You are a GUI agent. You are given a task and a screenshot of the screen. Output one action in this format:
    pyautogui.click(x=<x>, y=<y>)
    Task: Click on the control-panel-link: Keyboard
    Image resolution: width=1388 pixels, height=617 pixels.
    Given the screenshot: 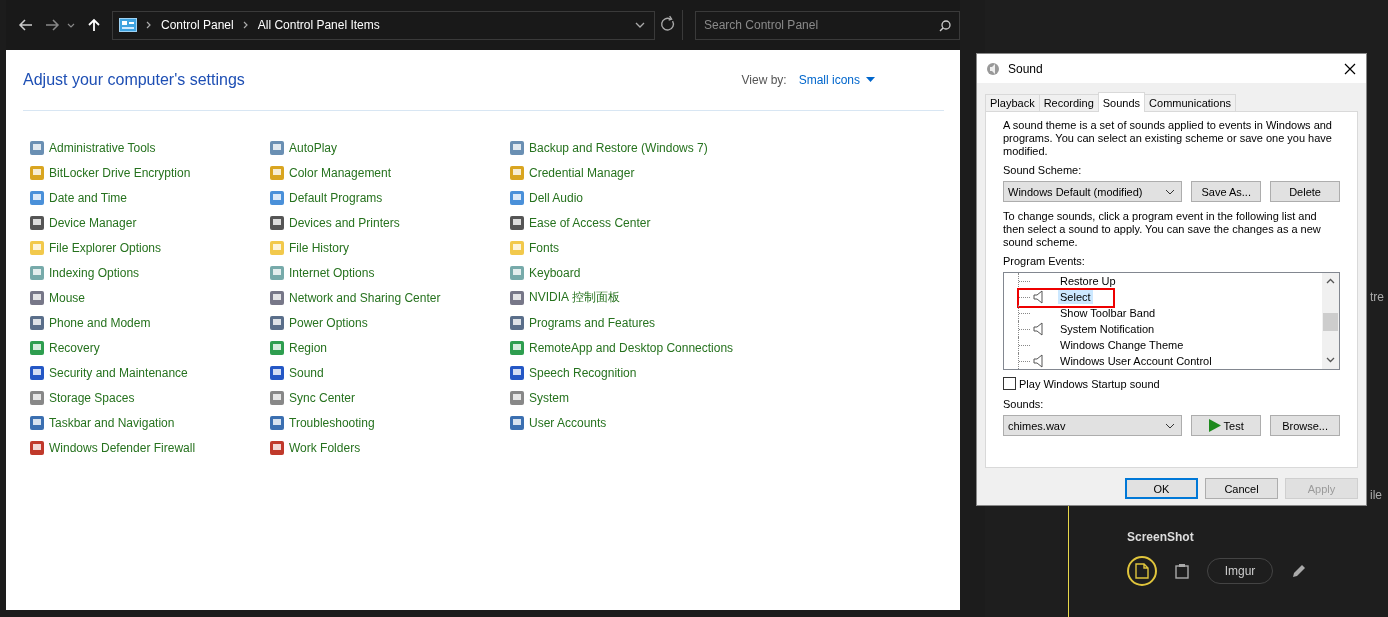 What is the action you would take?
    pyautogui.click(x=555, y=272)
    